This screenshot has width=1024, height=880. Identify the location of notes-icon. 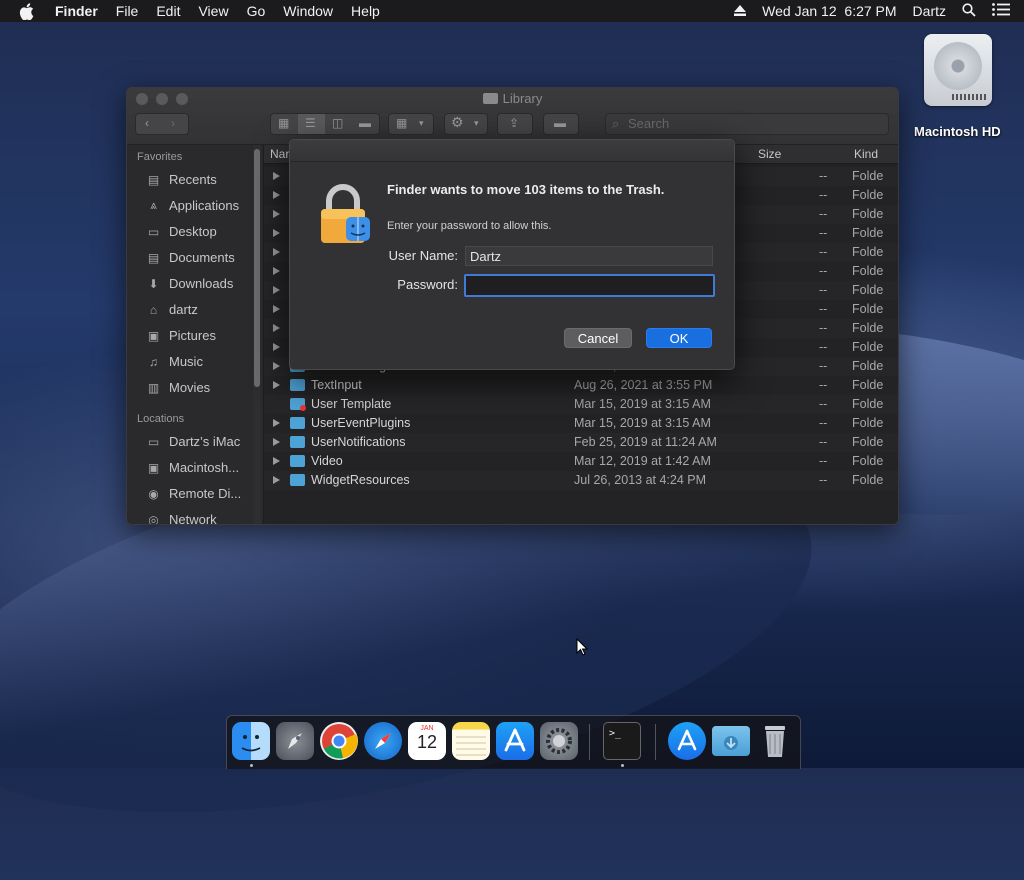
(471, 741).